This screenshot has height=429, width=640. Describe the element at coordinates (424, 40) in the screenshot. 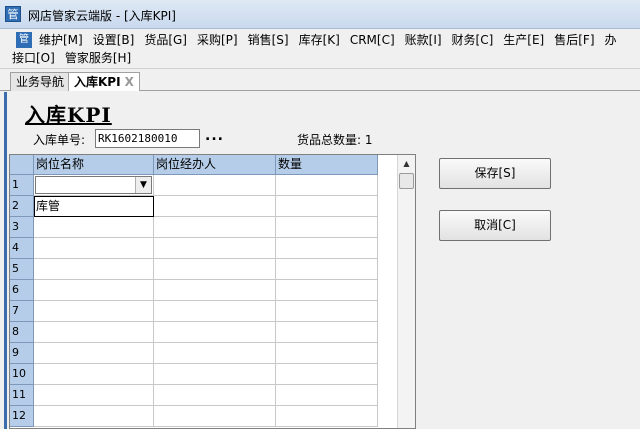

I see `menu-accounts: 账款[I]` at that location.